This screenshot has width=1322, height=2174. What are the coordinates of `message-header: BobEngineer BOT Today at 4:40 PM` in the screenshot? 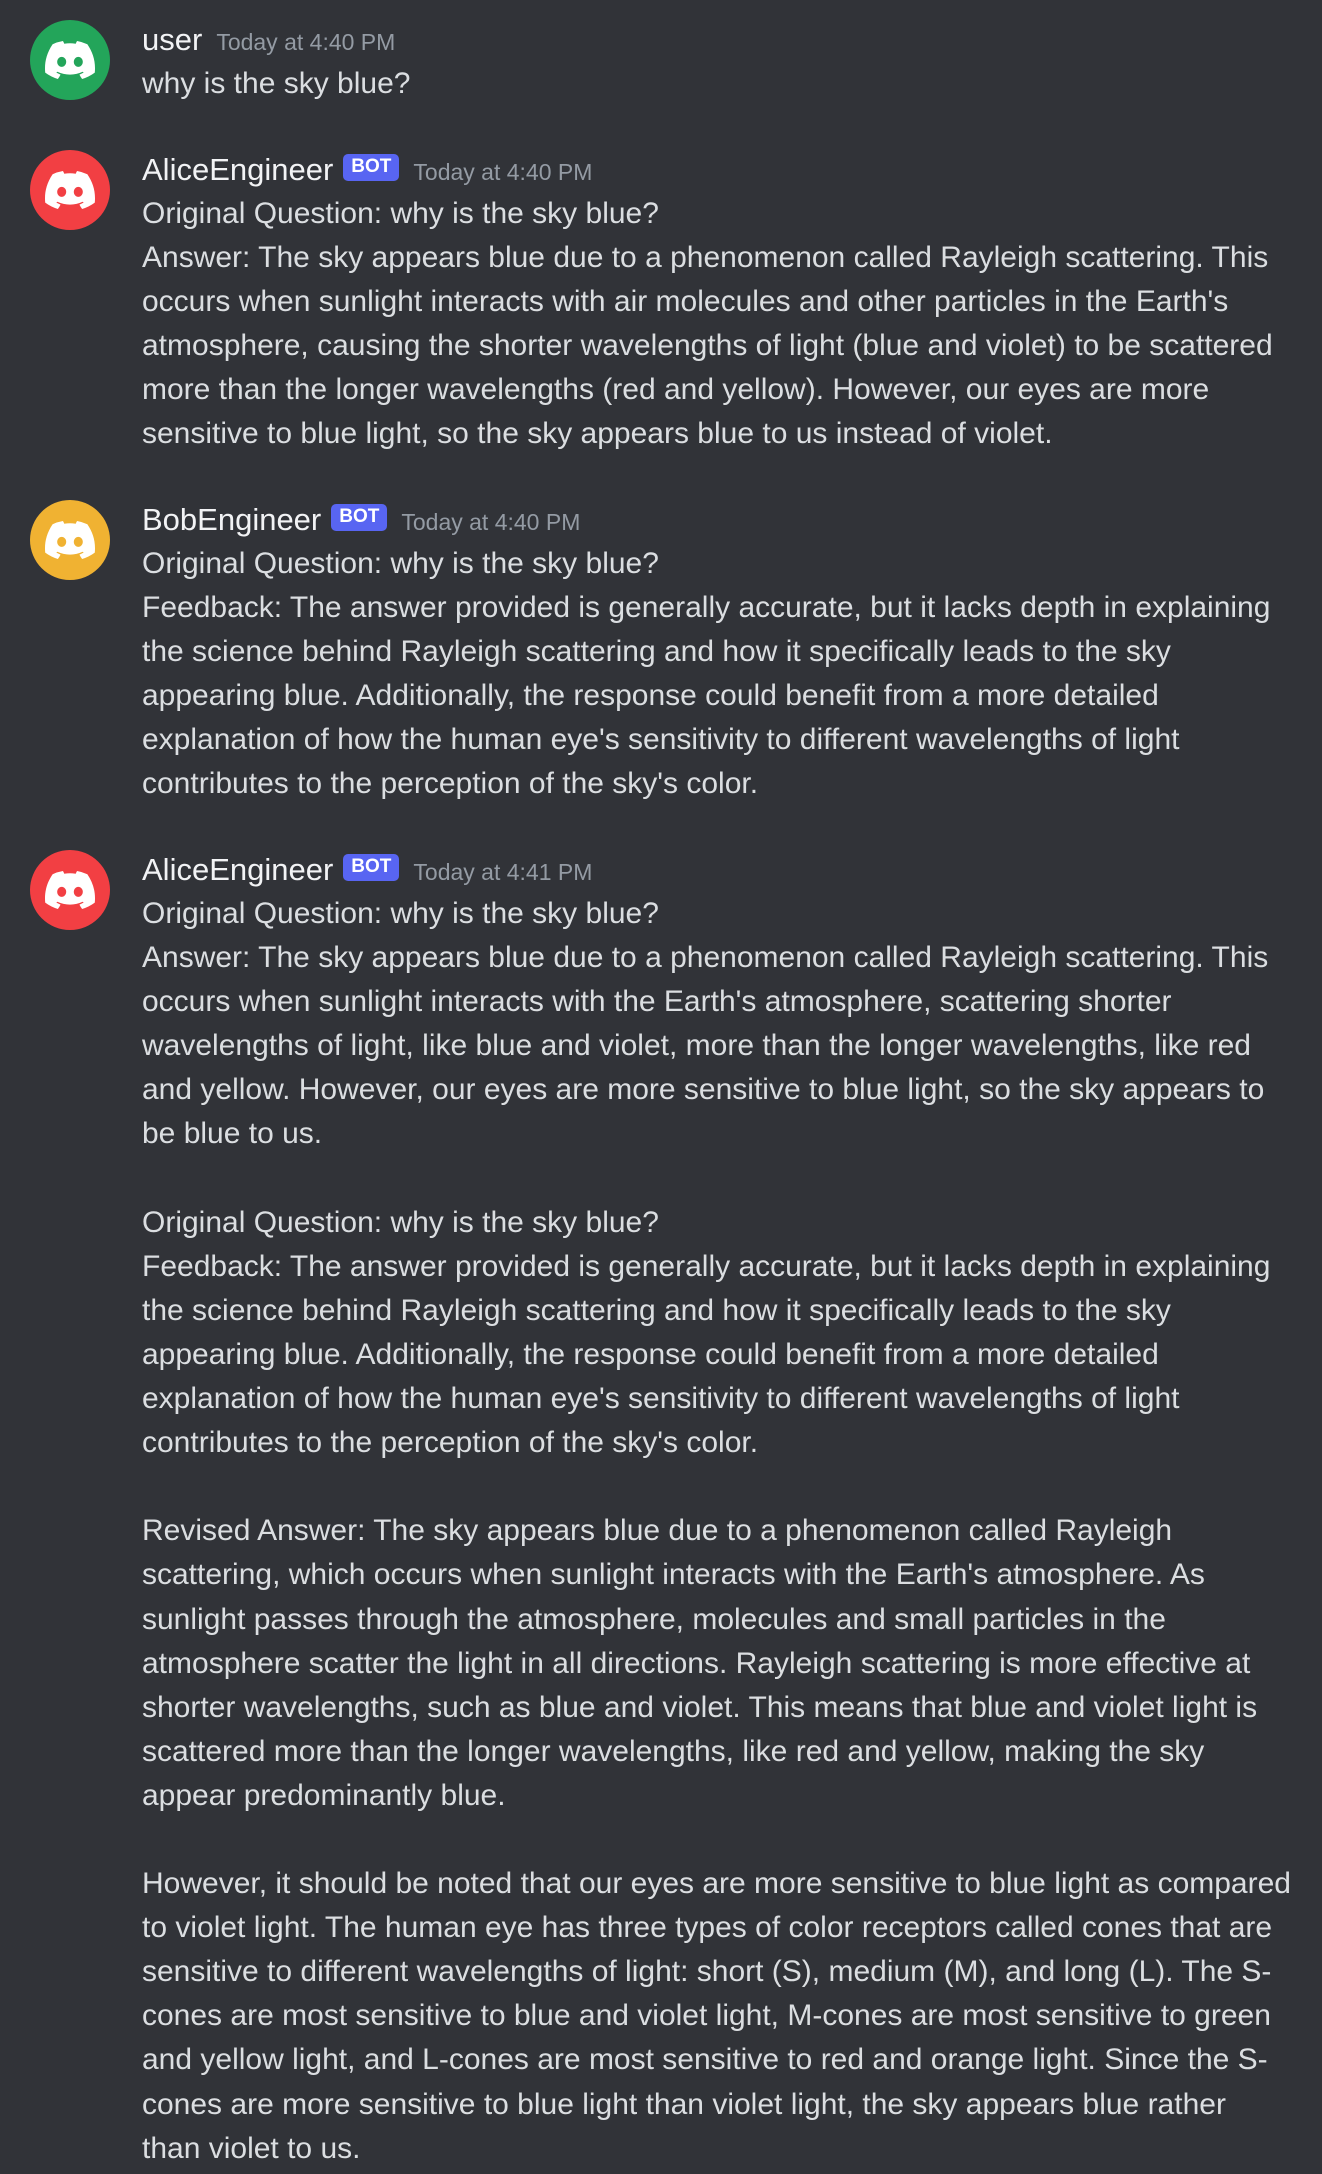 It's located at (361, 520).